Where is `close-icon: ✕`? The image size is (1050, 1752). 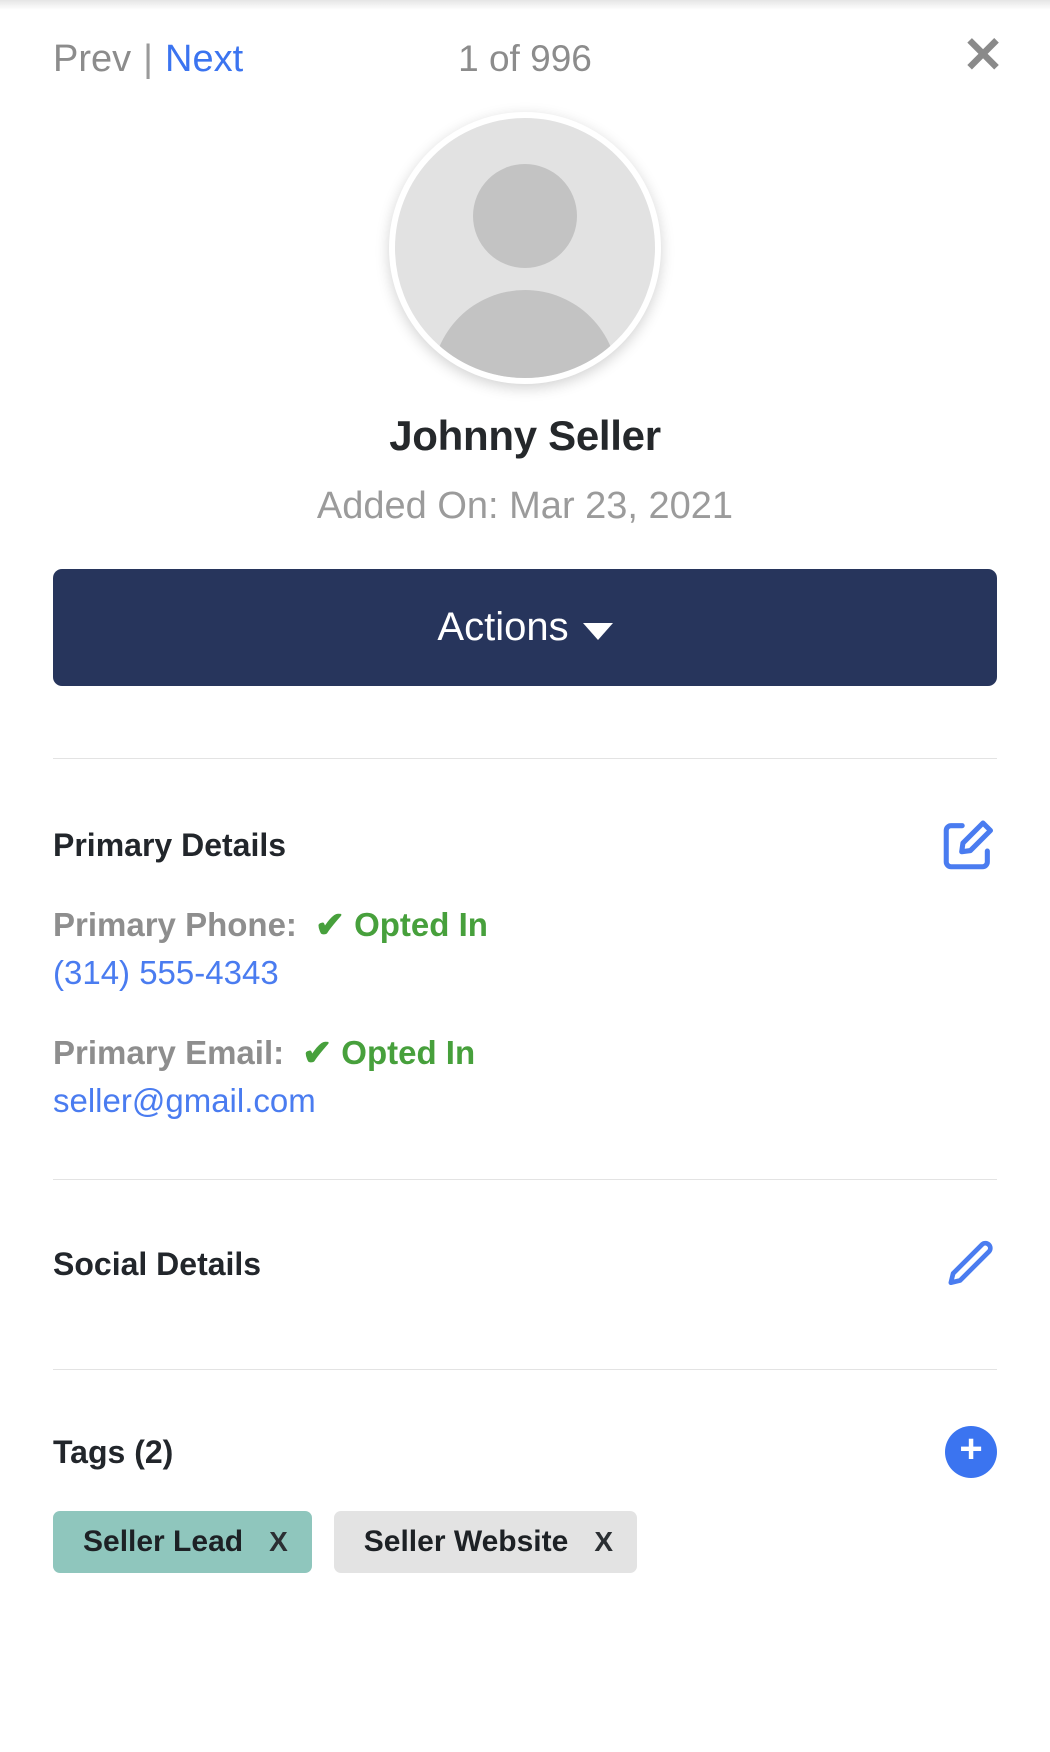
close-icon: ✕ is located at coordinates (983, 55).